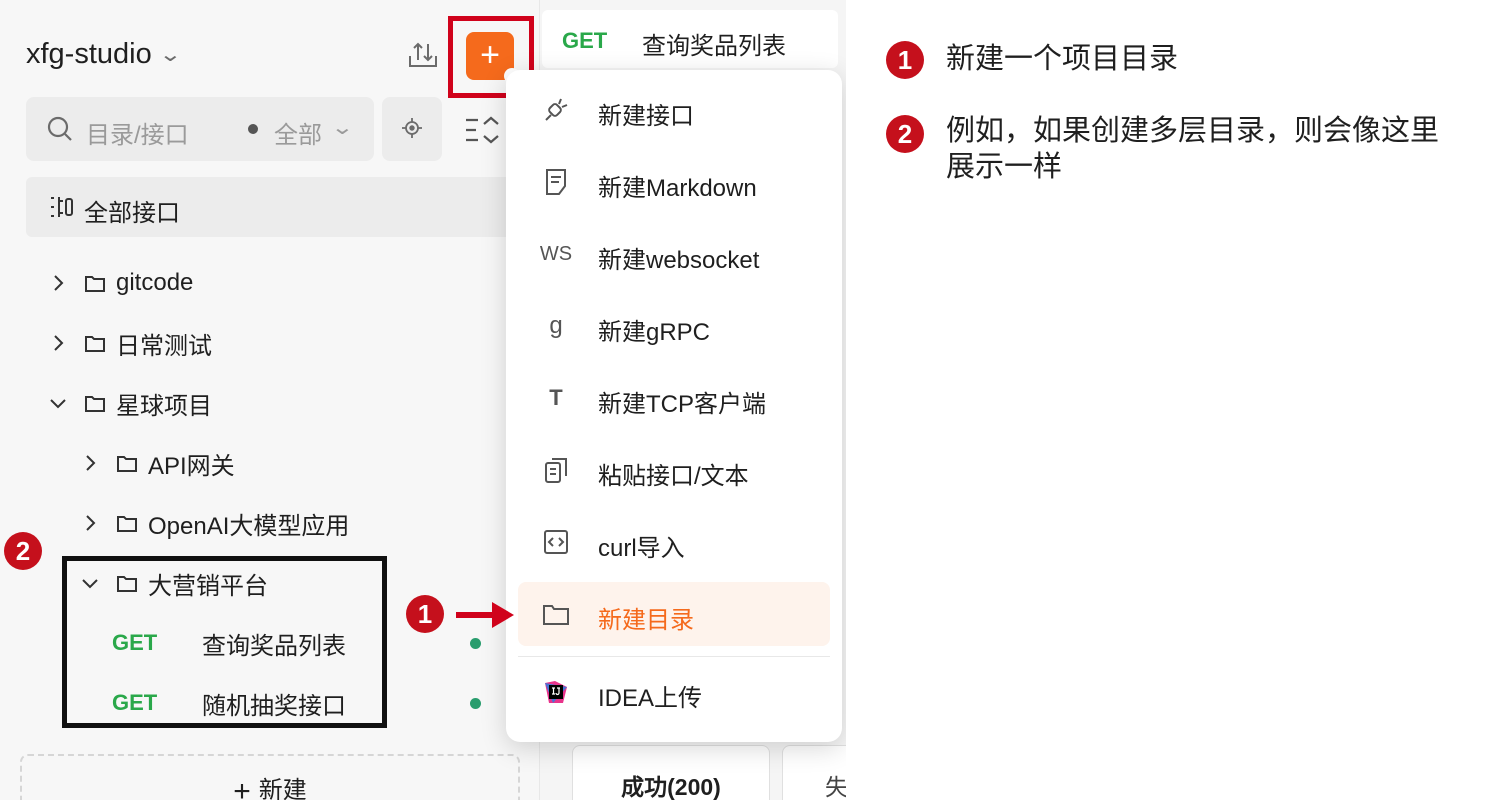 This screenshot has width=1486, height=800. What do you see at coordinates (58, 404) in the screenshot?
I see `chevron-down-icon` at bounding box center [58, 404].